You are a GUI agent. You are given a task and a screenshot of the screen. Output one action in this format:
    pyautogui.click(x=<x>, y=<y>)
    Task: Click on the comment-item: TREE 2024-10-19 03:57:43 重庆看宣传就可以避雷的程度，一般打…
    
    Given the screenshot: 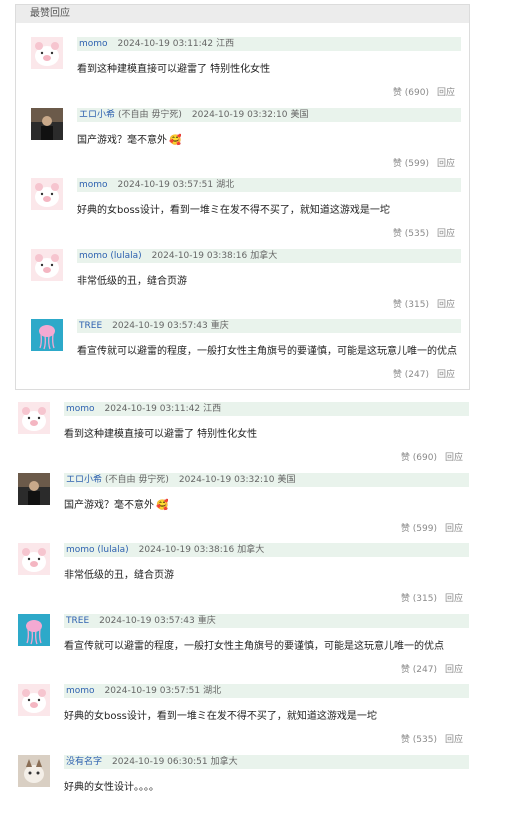 What is the action you would take?
    pyautogui.click(x=243, y=648)
    